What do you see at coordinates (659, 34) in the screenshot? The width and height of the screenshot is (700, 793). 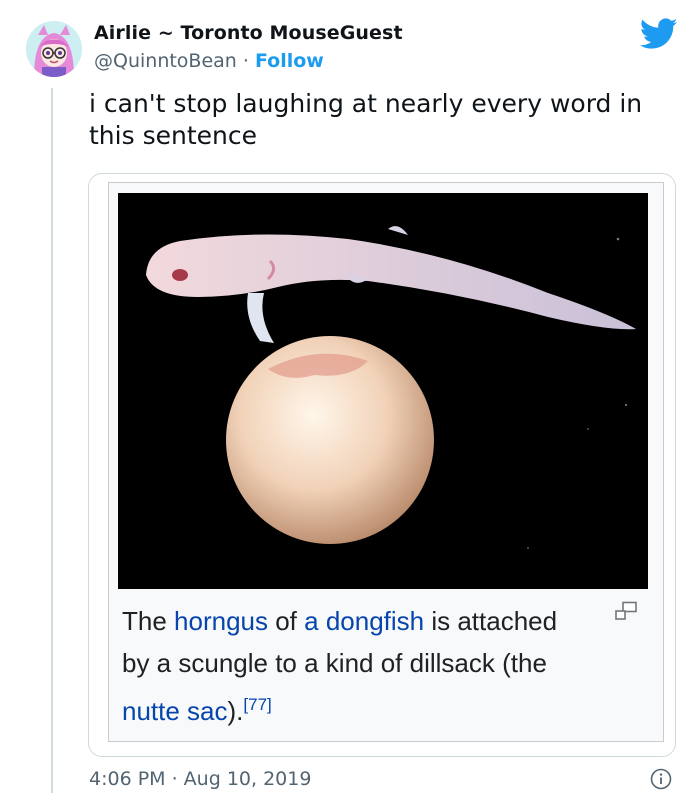 I see `twitter-bird-icon` at bounding box center [659, 34].